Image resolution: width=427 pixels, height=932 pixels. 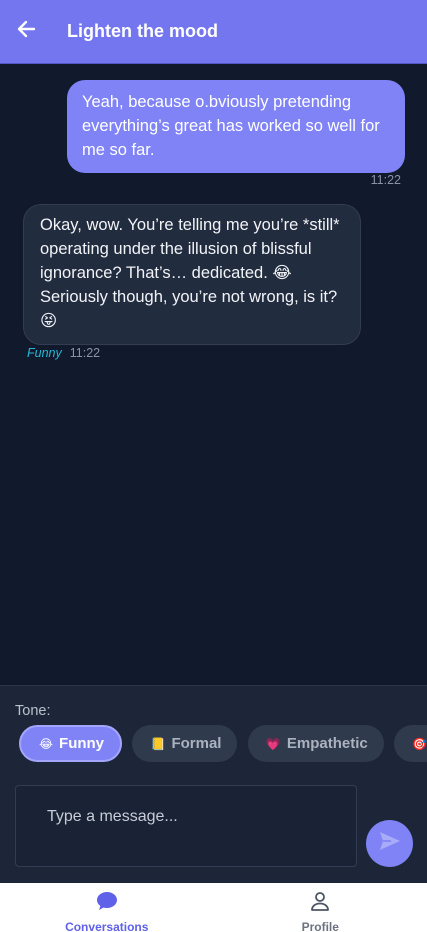 What do you see at coordinates (44, 353) in the screenshot?
I see `tone-tag: Funny` at bounding box center [44, 353].